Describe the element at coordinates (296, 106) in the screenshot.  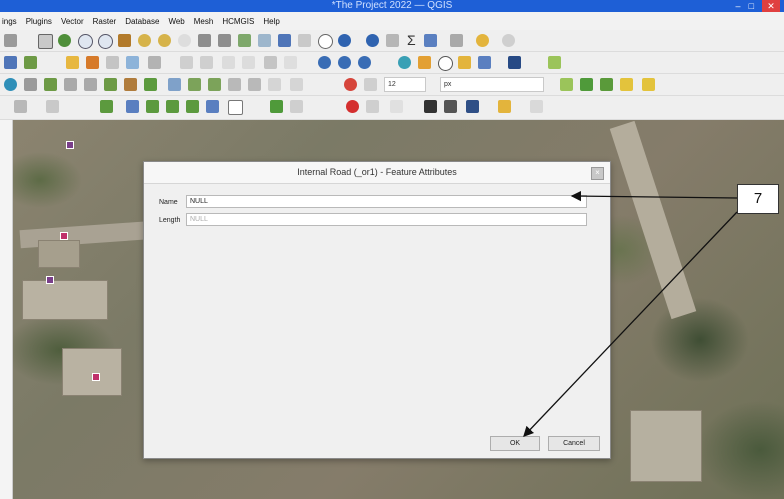
I see `processing-history-icon` at that location.